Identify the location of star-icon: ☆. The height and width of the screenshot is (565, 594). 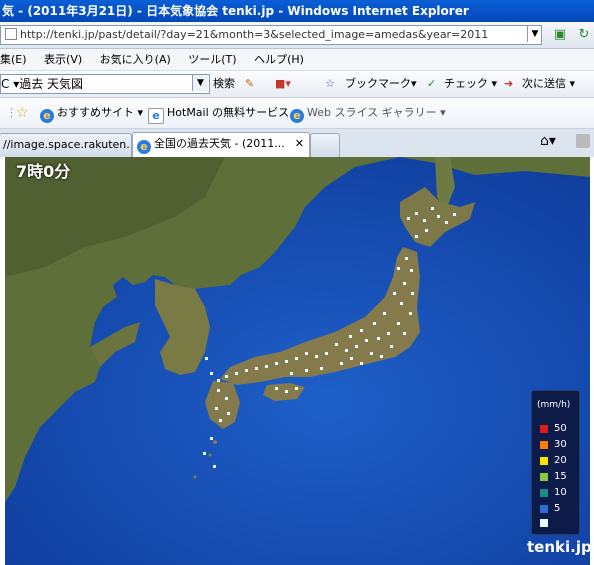
(330, 84).